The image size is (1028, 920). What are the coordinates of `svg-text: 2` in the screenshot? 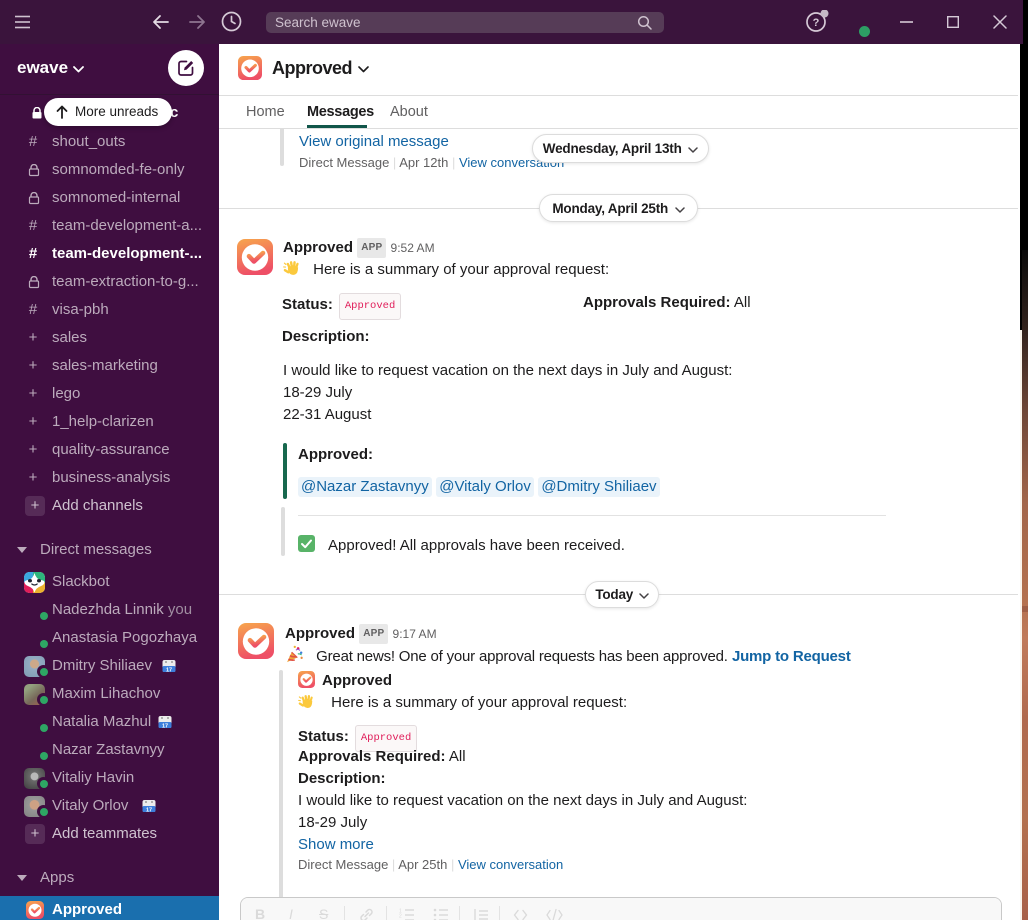 It's located at (400, 917).